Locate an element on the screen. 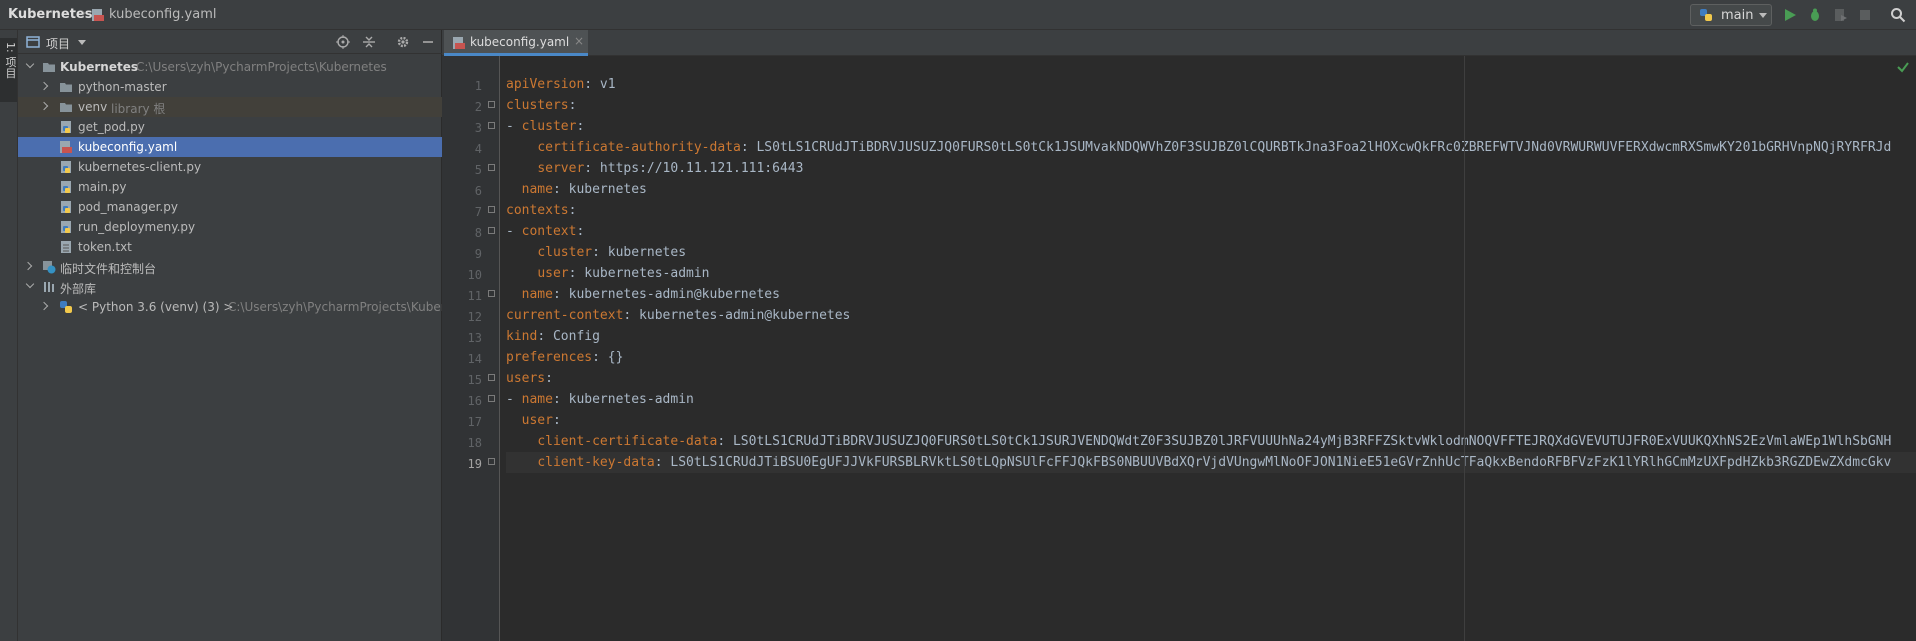  code-line: preferences: {} is located at coordinates (564, 357).